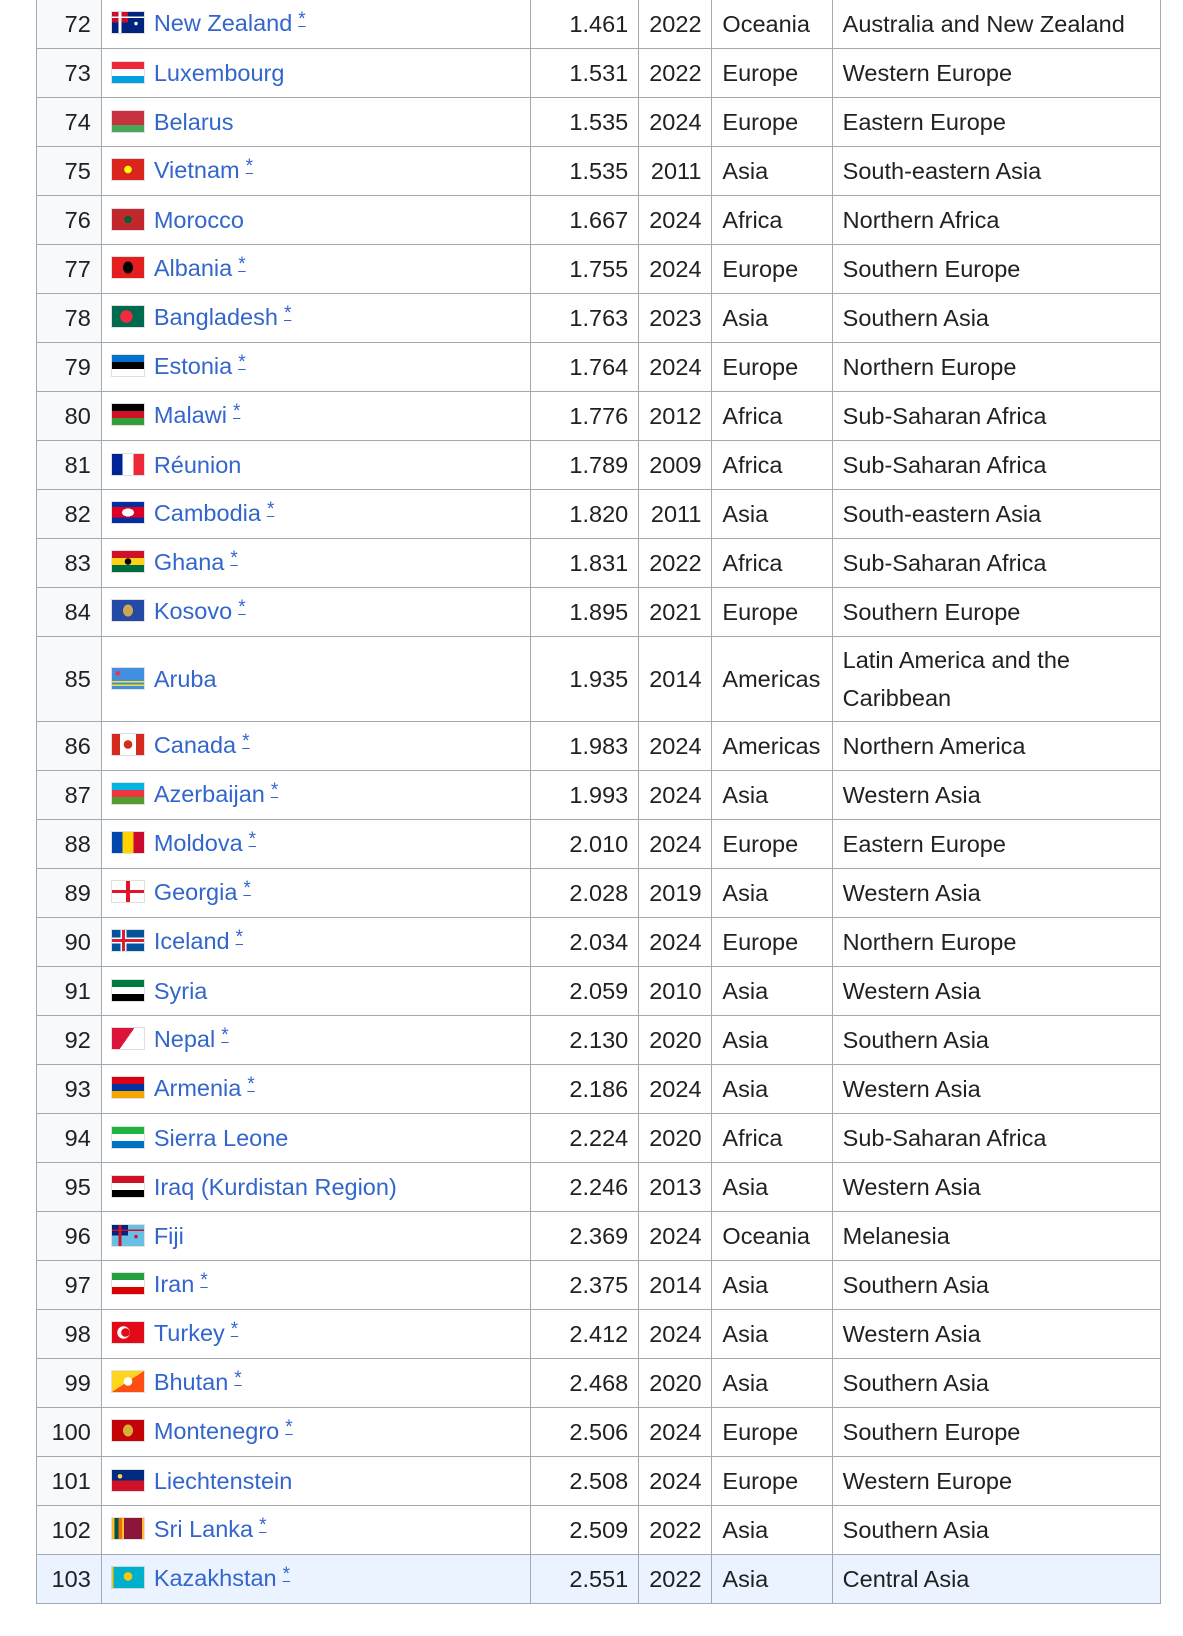 Image resolution: width=1183 pixels, height=1636 pixels. Describe the element at coordinates (584, 893) in the screenshot. I see `value-cell: 2.028` at that location.